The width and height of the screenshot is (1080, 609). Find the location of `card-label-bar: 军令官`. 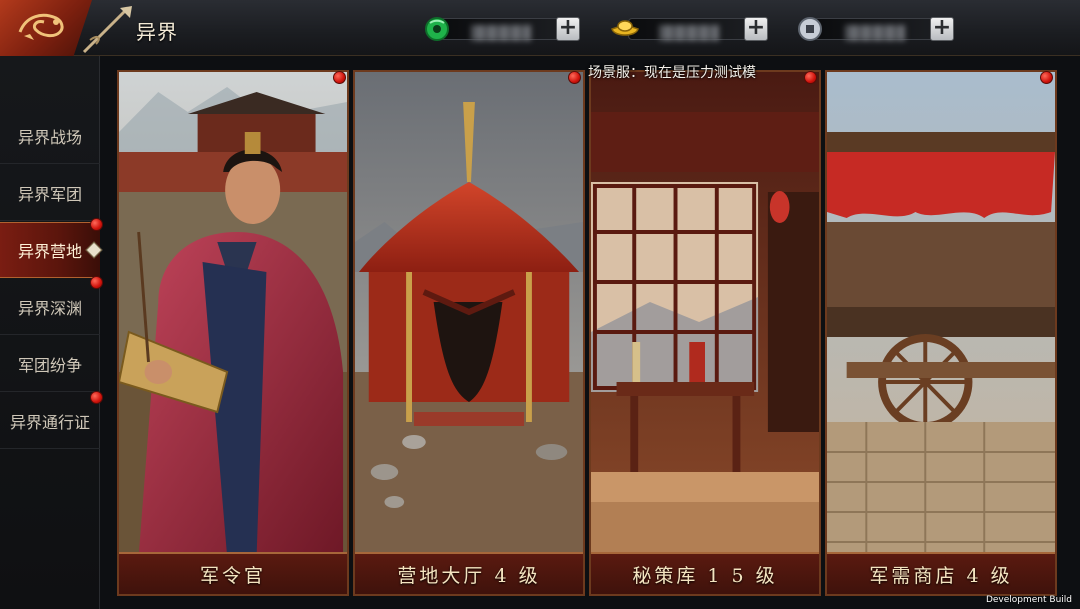

card-label-bar: 军令官 is located at coordinates (233, 573).